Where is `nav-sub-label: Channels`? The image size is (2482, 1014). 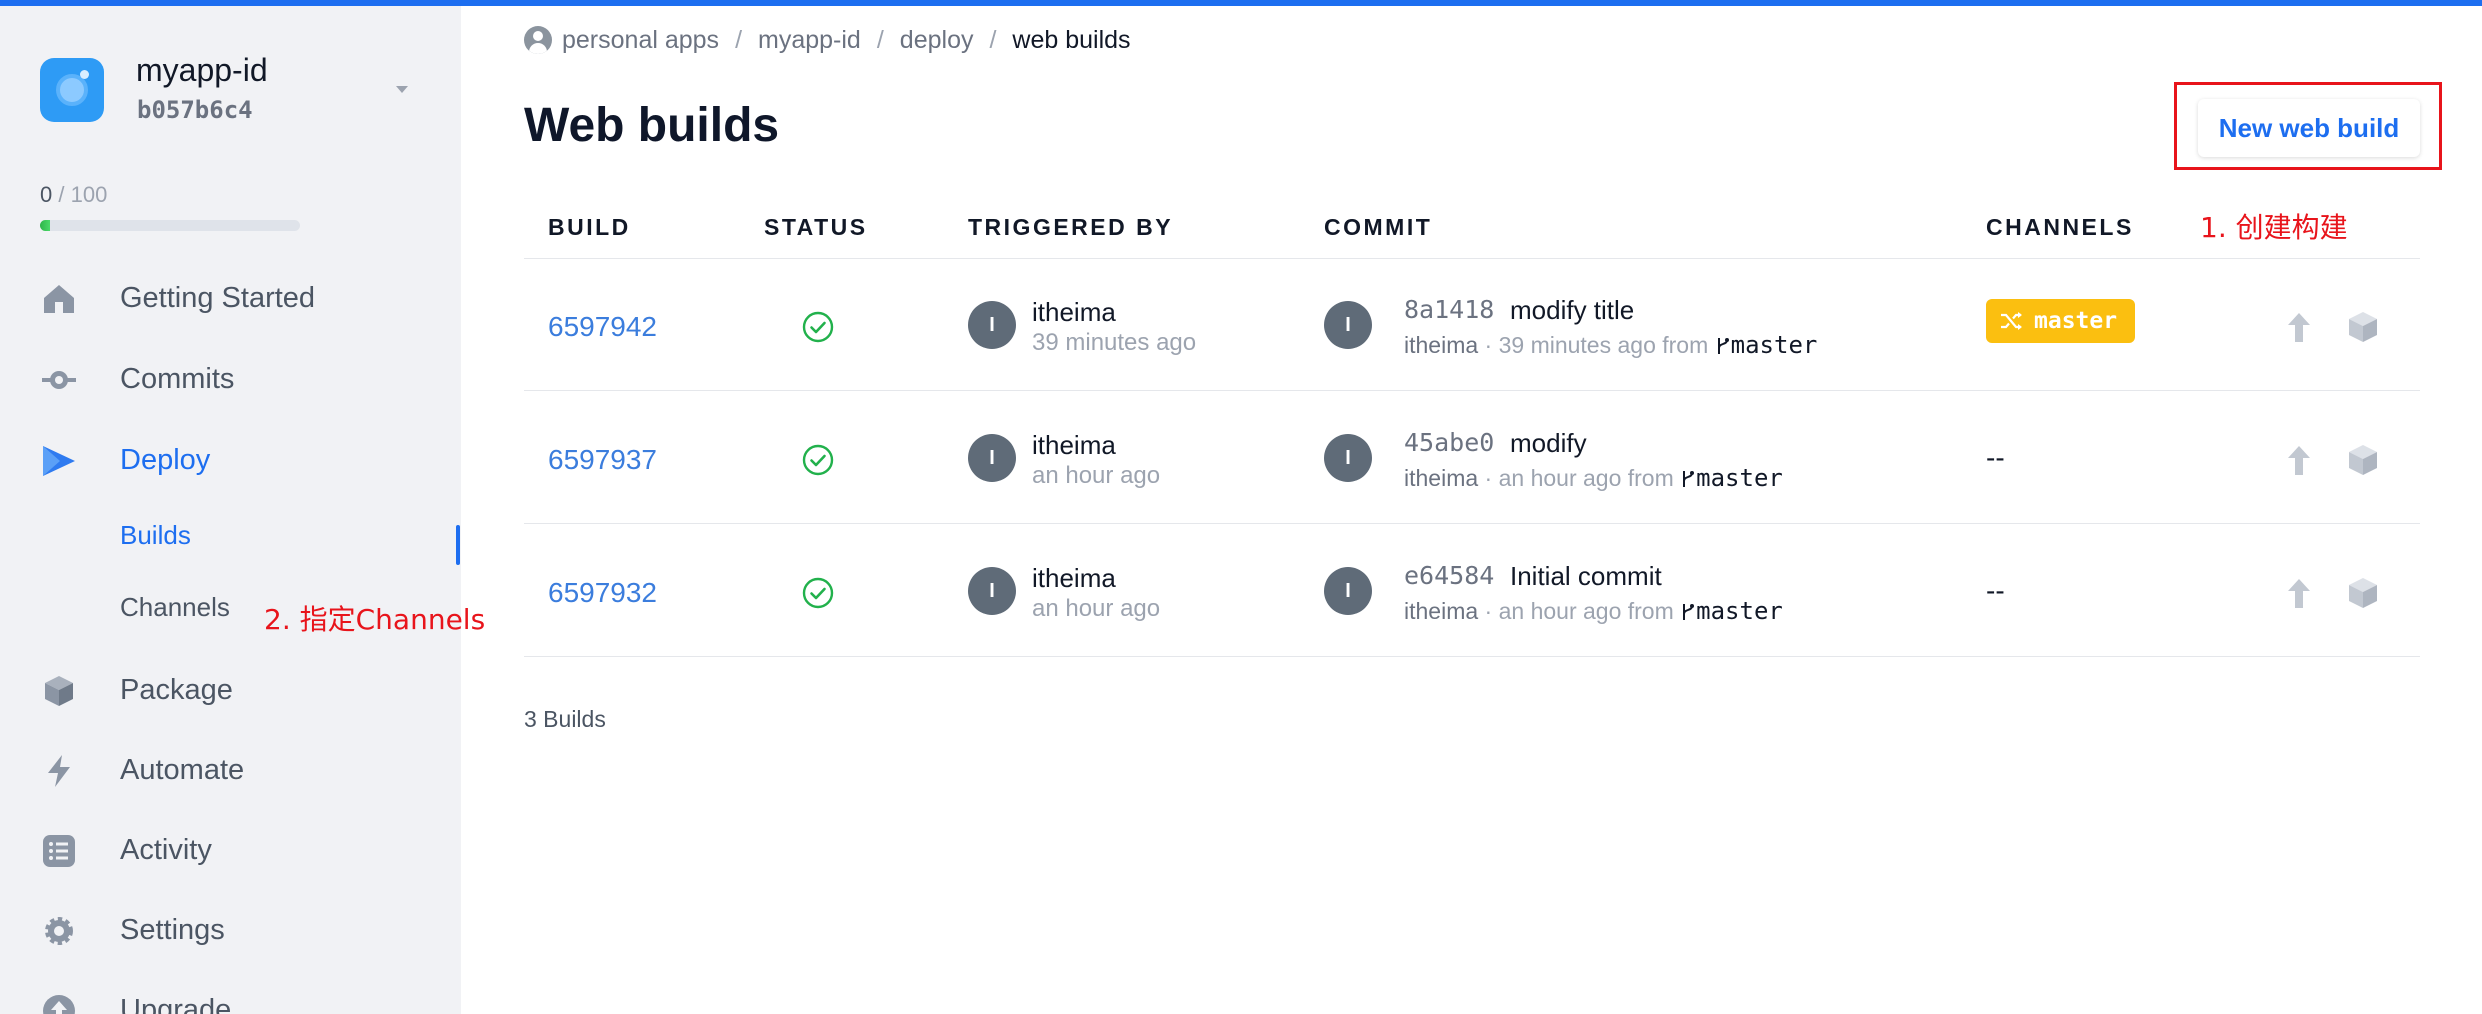 nav-sub-label: Channels is located at coordinates (175, 607).